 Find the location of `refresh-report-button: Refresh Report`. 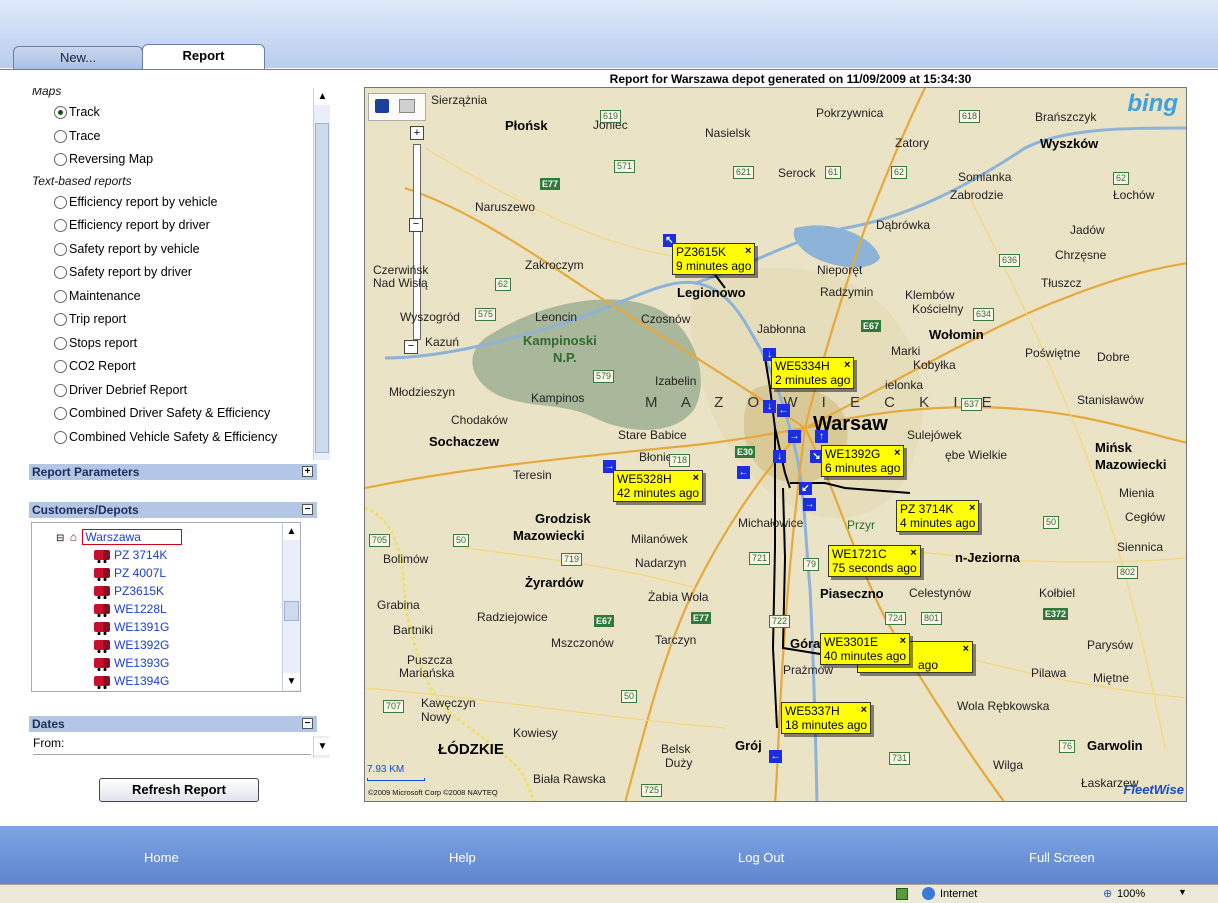

refresh-report-button: Refresh Report is located at coordinates (179, 790).